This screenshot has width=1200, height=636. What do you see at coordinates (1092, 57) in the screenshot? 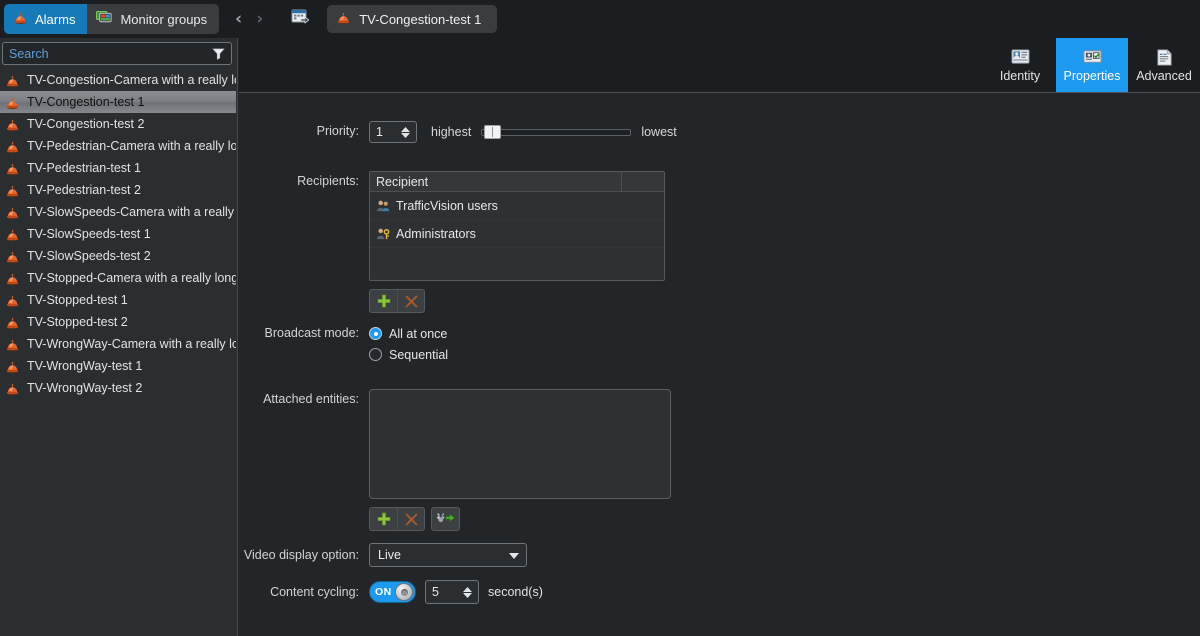
I see `properties-checklist-icon` at bounding box center [1092, 57].